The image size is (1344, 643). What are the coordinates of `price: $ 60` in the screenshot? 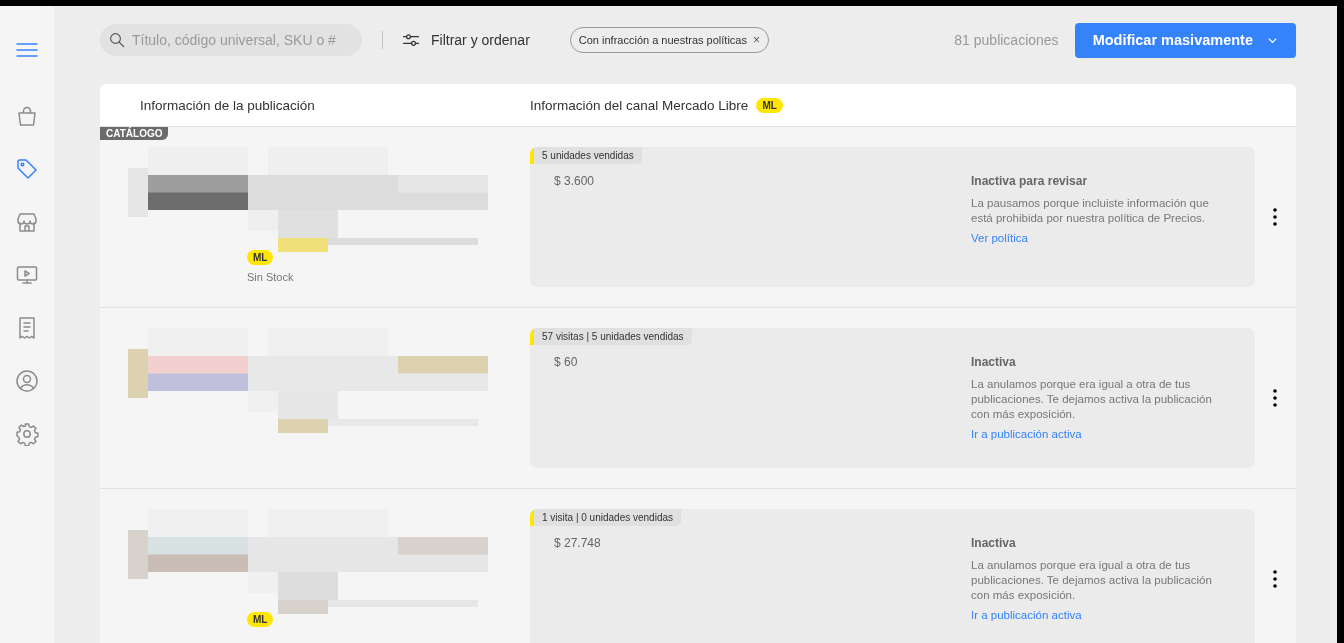 It's located at (566, 363).